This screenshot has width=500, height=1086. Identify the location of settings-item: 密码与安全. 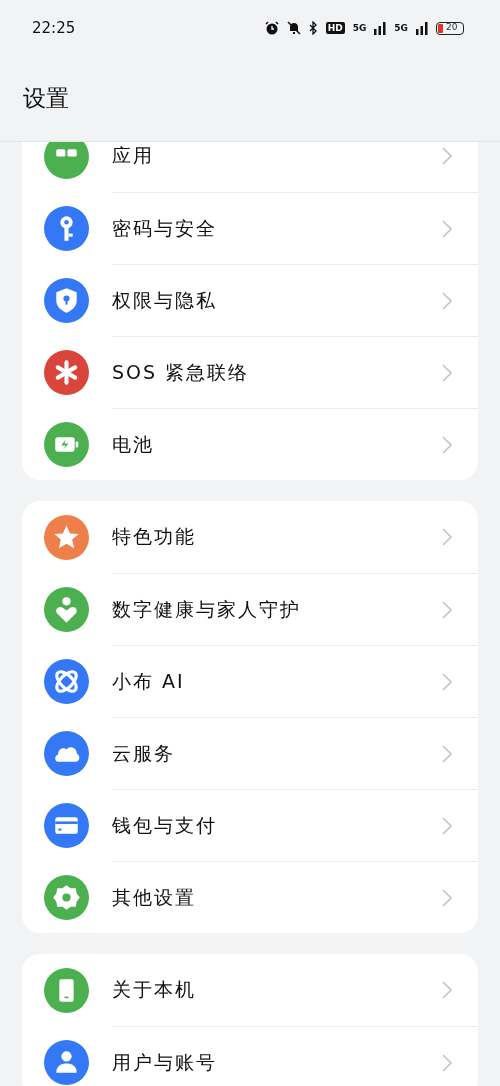
(250, 228).